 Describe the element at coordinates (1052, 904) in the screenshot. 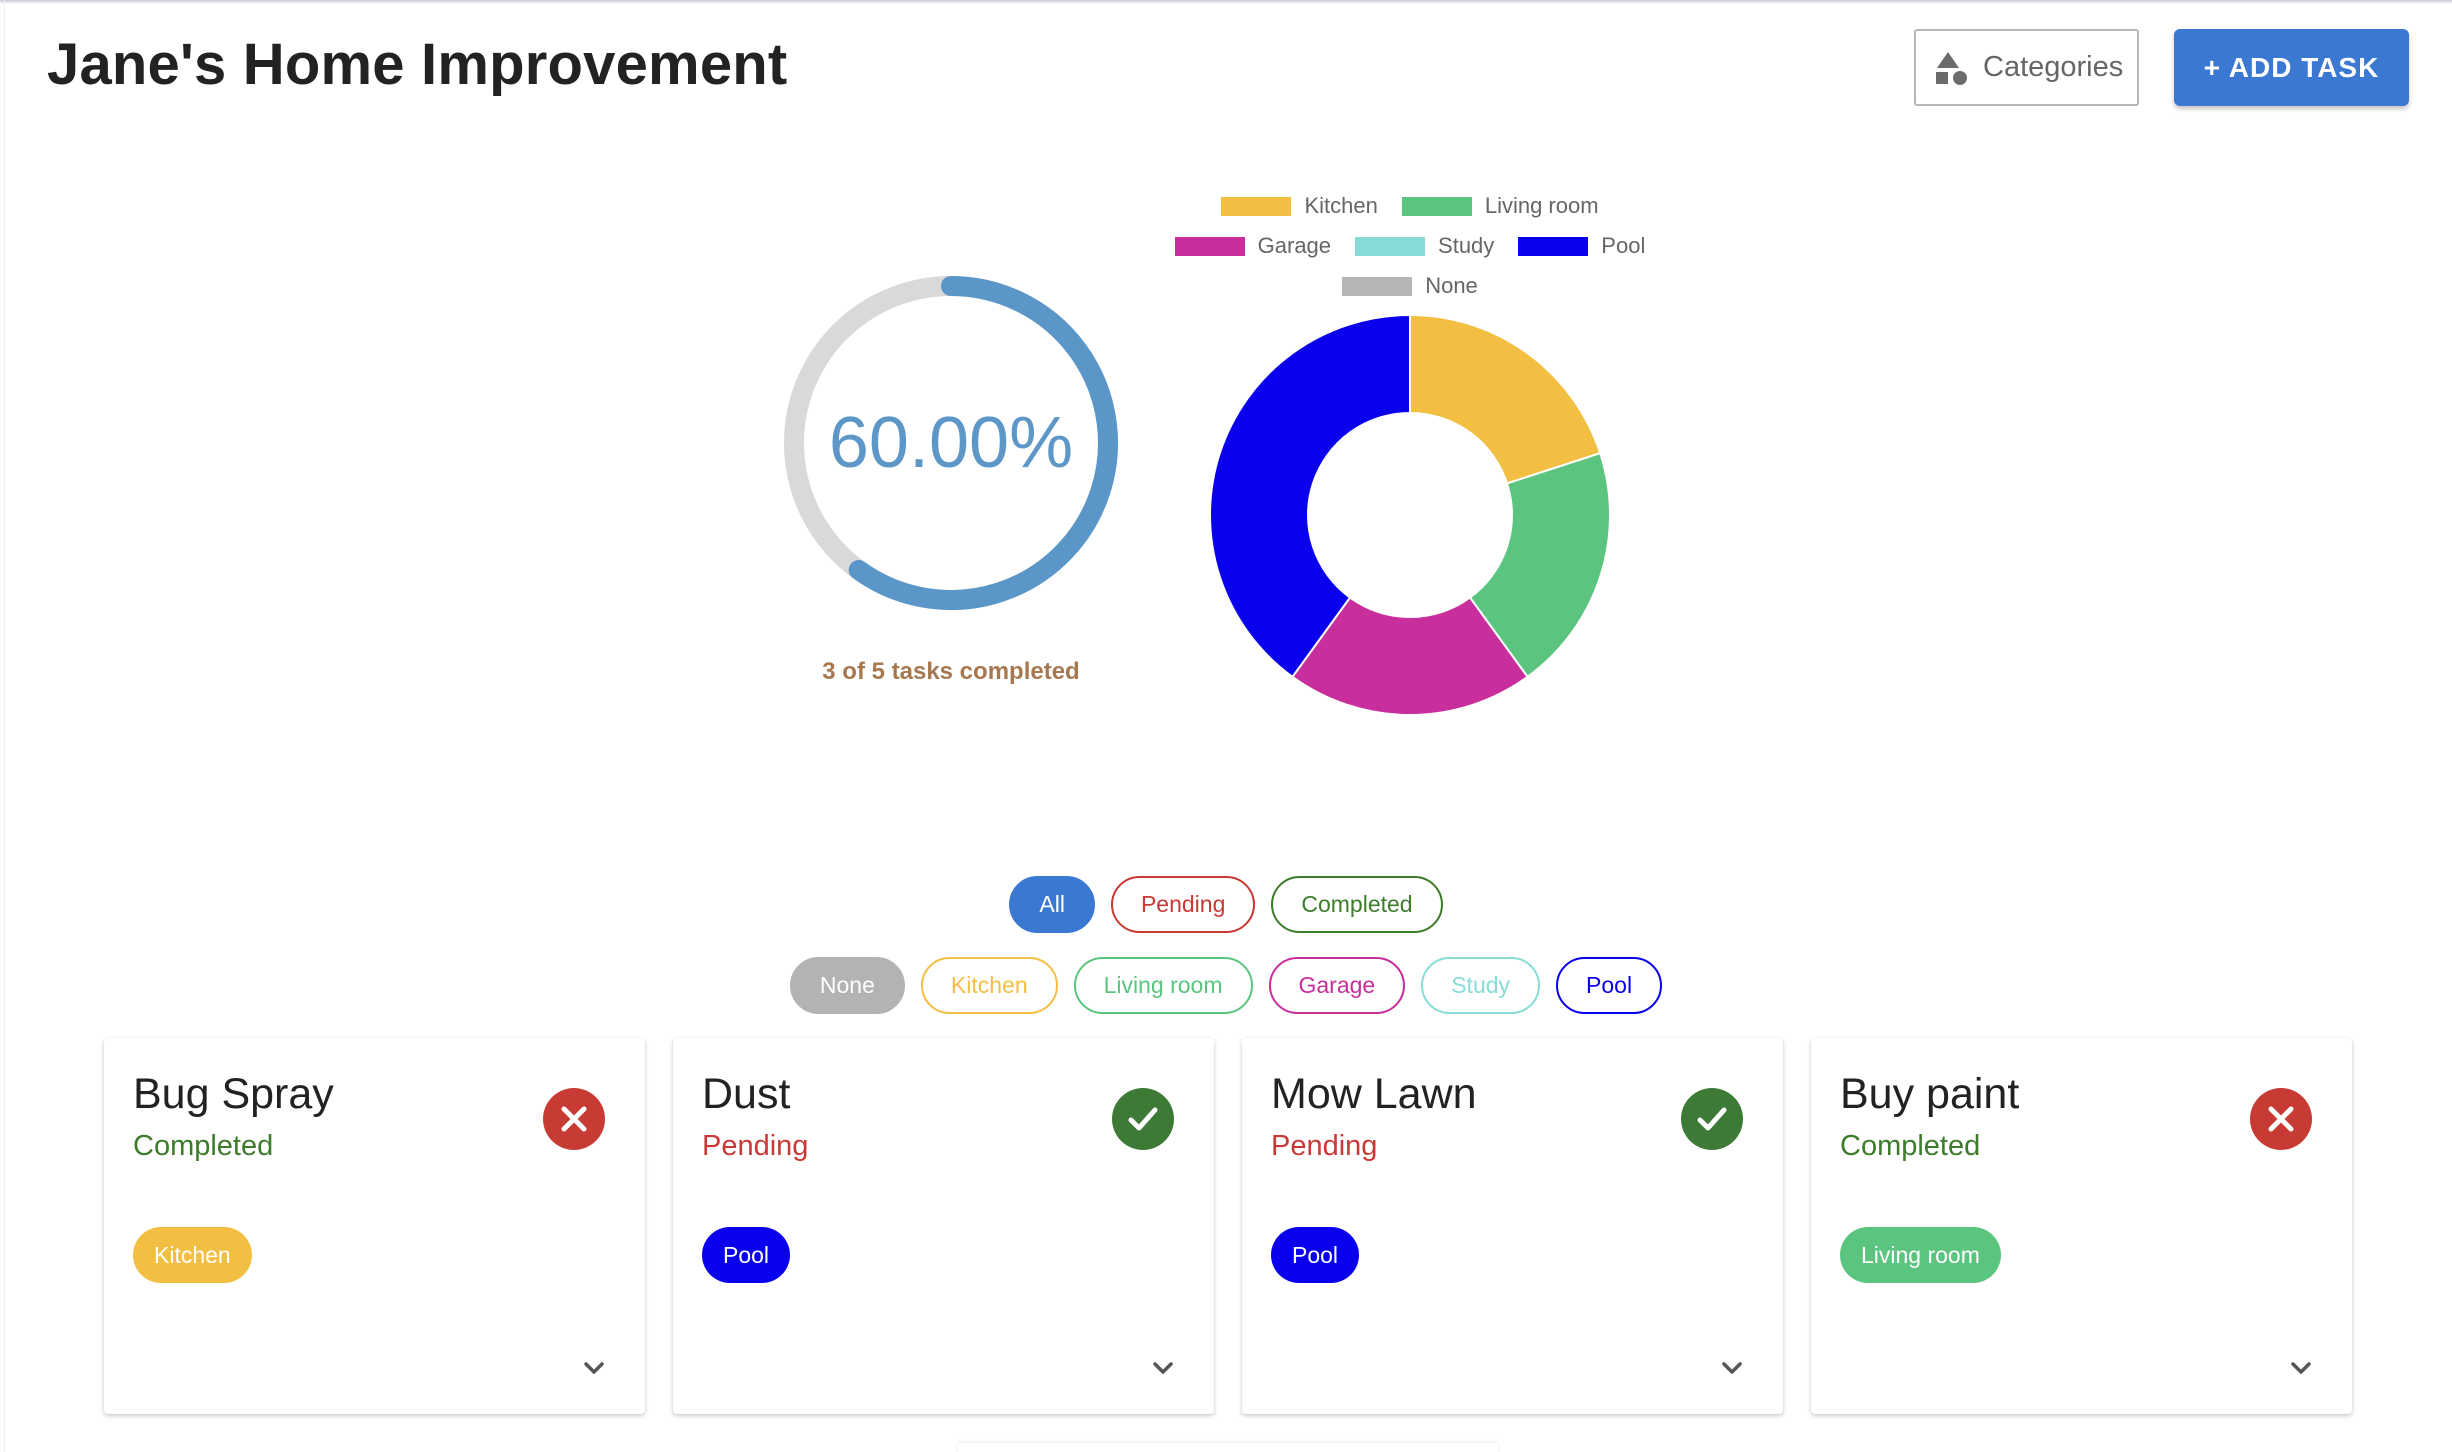

I see `filter-chip-all: All` at that location.